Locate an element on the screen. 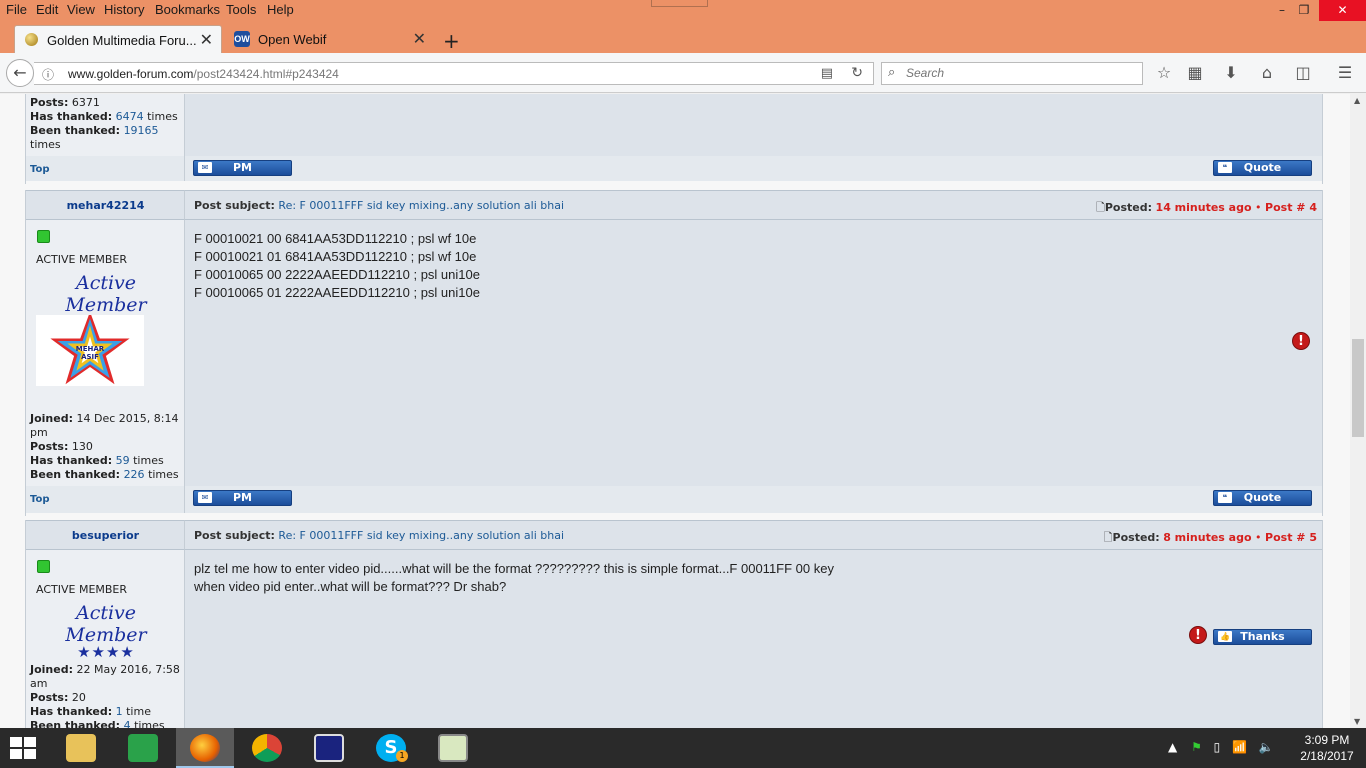 This screenshot has height=768, width=1366. search-icon: ⌕ is located at coordinates (892, 72).